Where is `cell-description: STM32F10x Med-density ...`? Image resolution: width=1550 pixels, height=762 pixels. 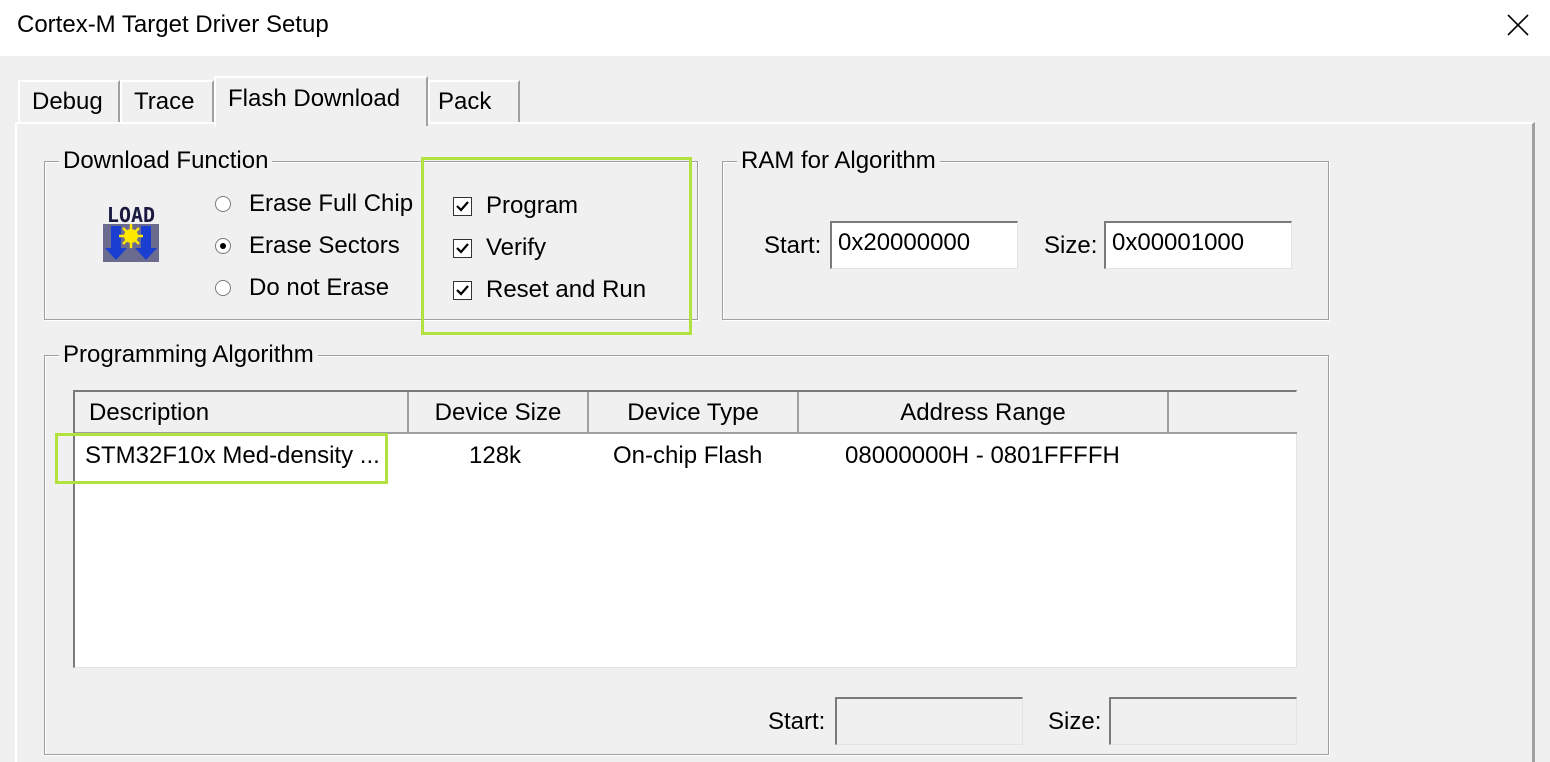 cell-description: STM32F10x Med-density ... is located at coordinates (232, 455).